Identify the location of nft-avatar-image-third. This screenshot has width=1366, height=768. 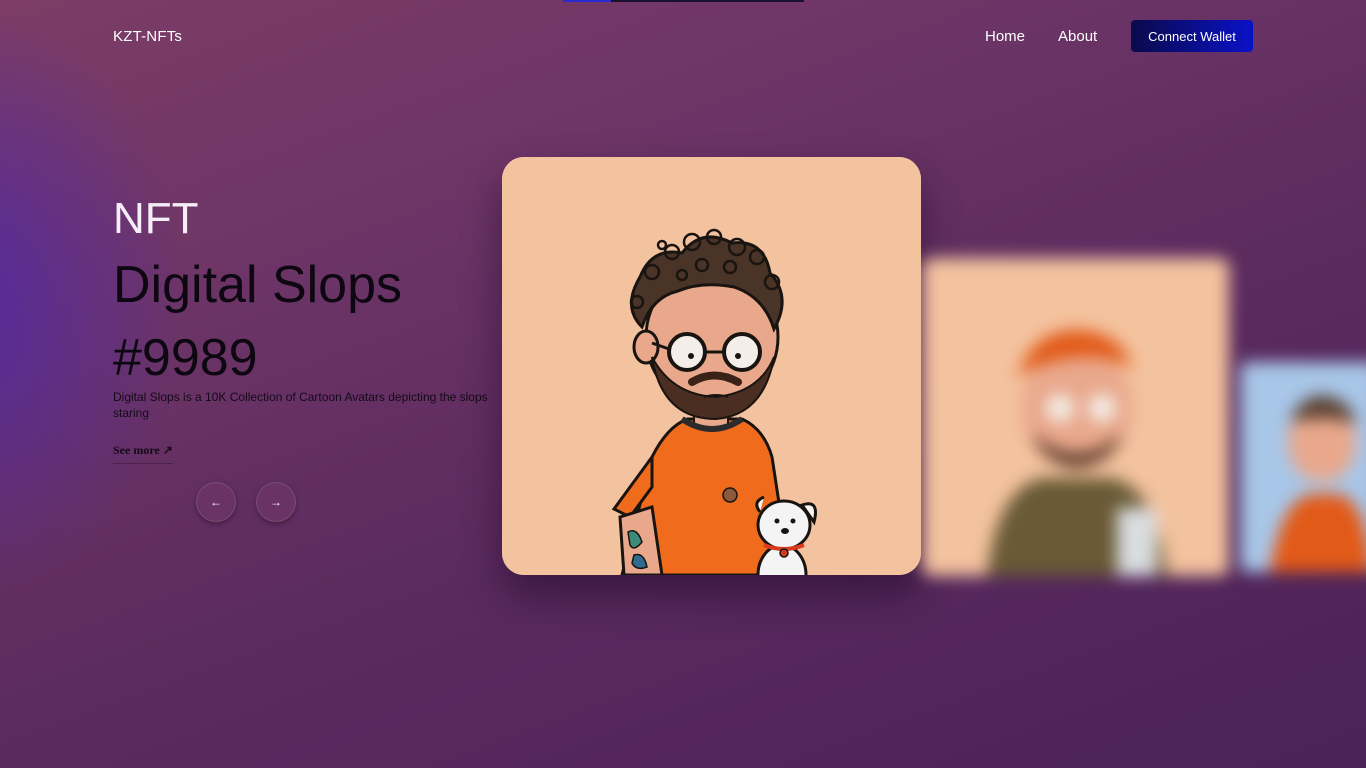
(1303, 467).